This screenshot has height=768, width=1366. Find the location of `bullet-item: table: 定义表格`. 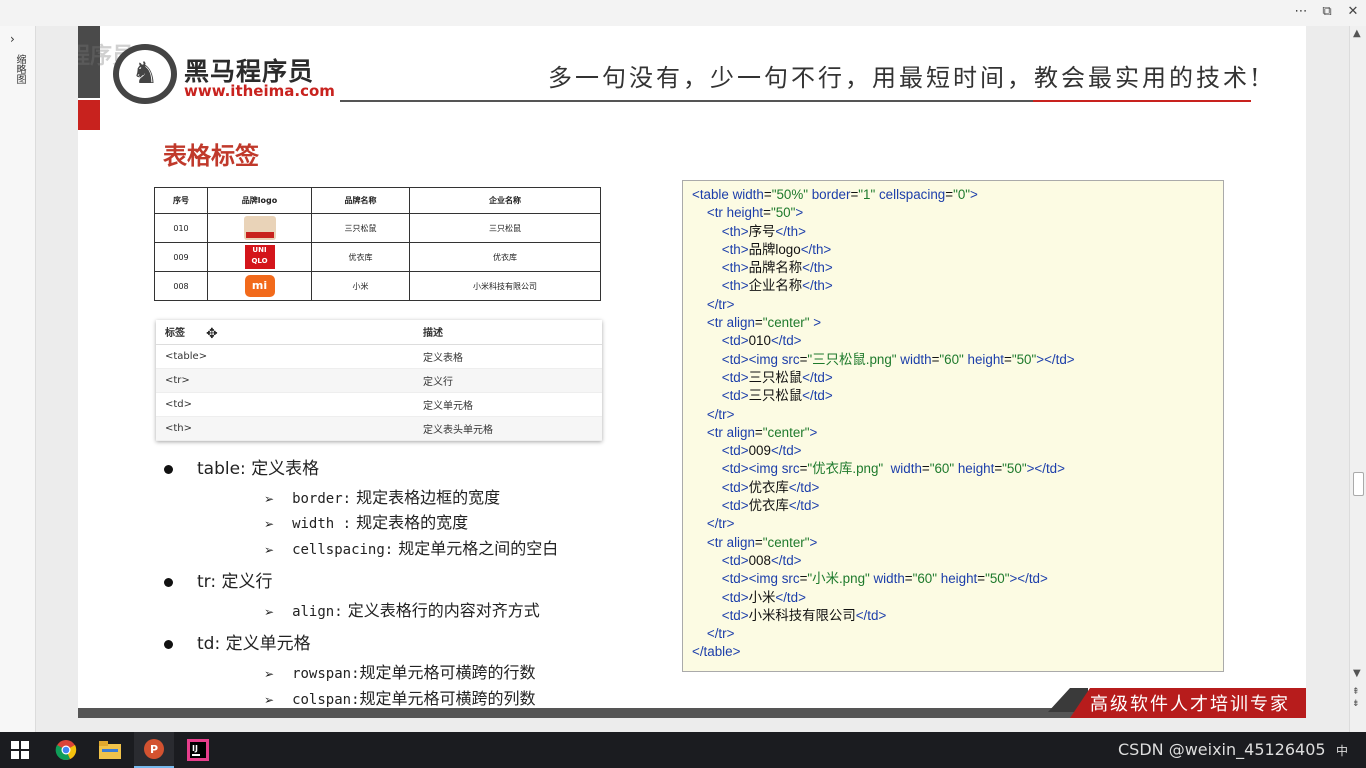

bullet-item: table: 定义表格 is located at coordinates (241, 466).